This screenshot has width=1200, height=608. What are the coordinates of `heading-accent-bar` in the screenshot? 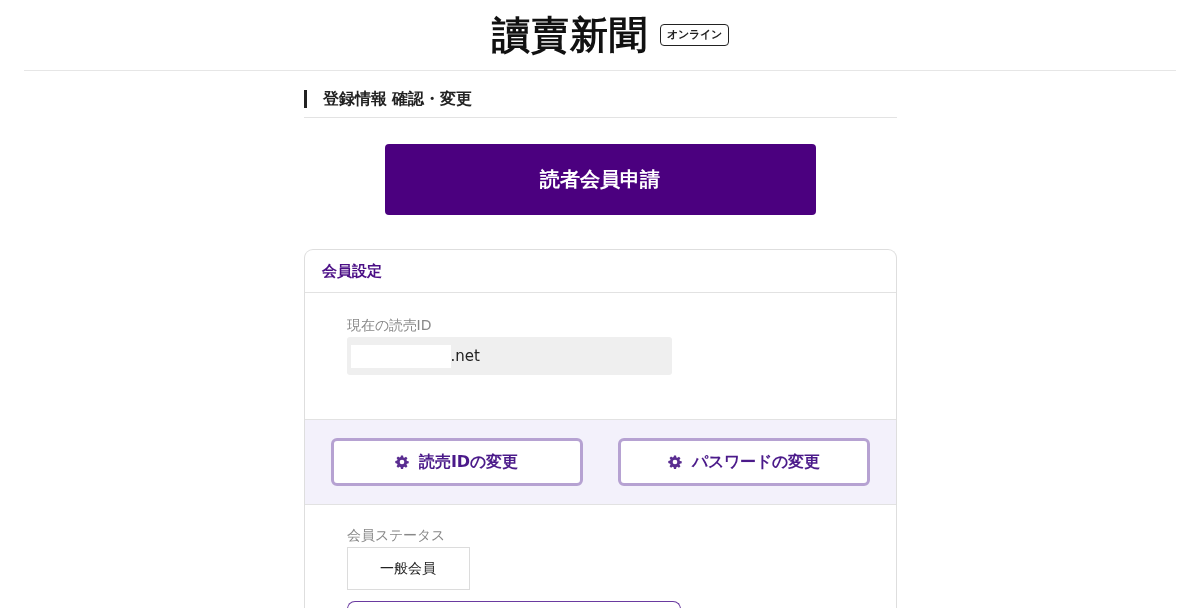 It's located at (305, 99).